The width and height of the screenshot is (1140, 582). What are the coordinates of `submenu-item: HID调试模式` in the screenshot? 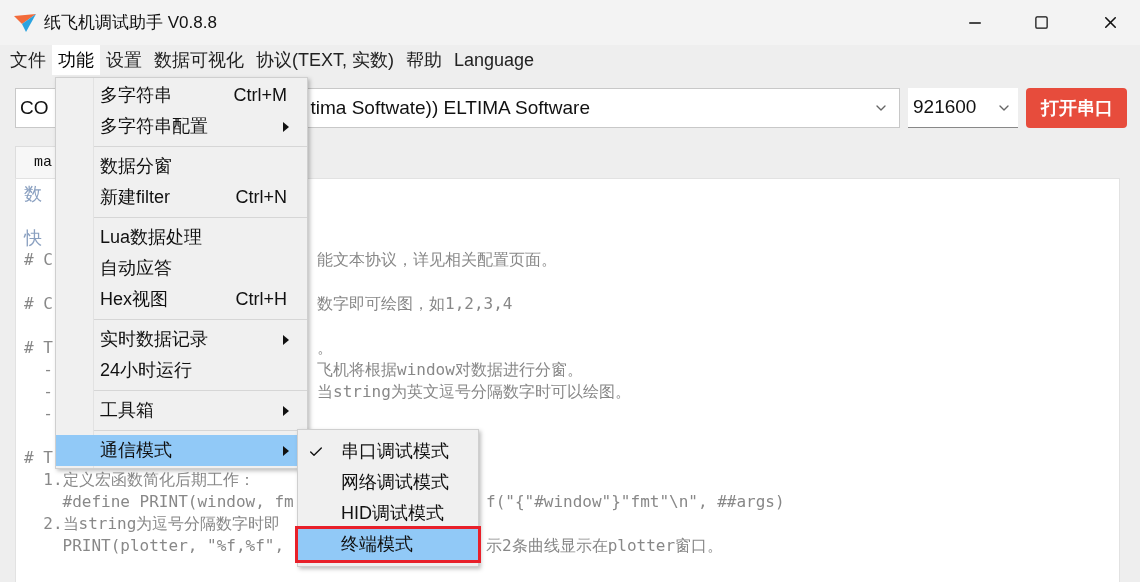 It's located at (388, 513).